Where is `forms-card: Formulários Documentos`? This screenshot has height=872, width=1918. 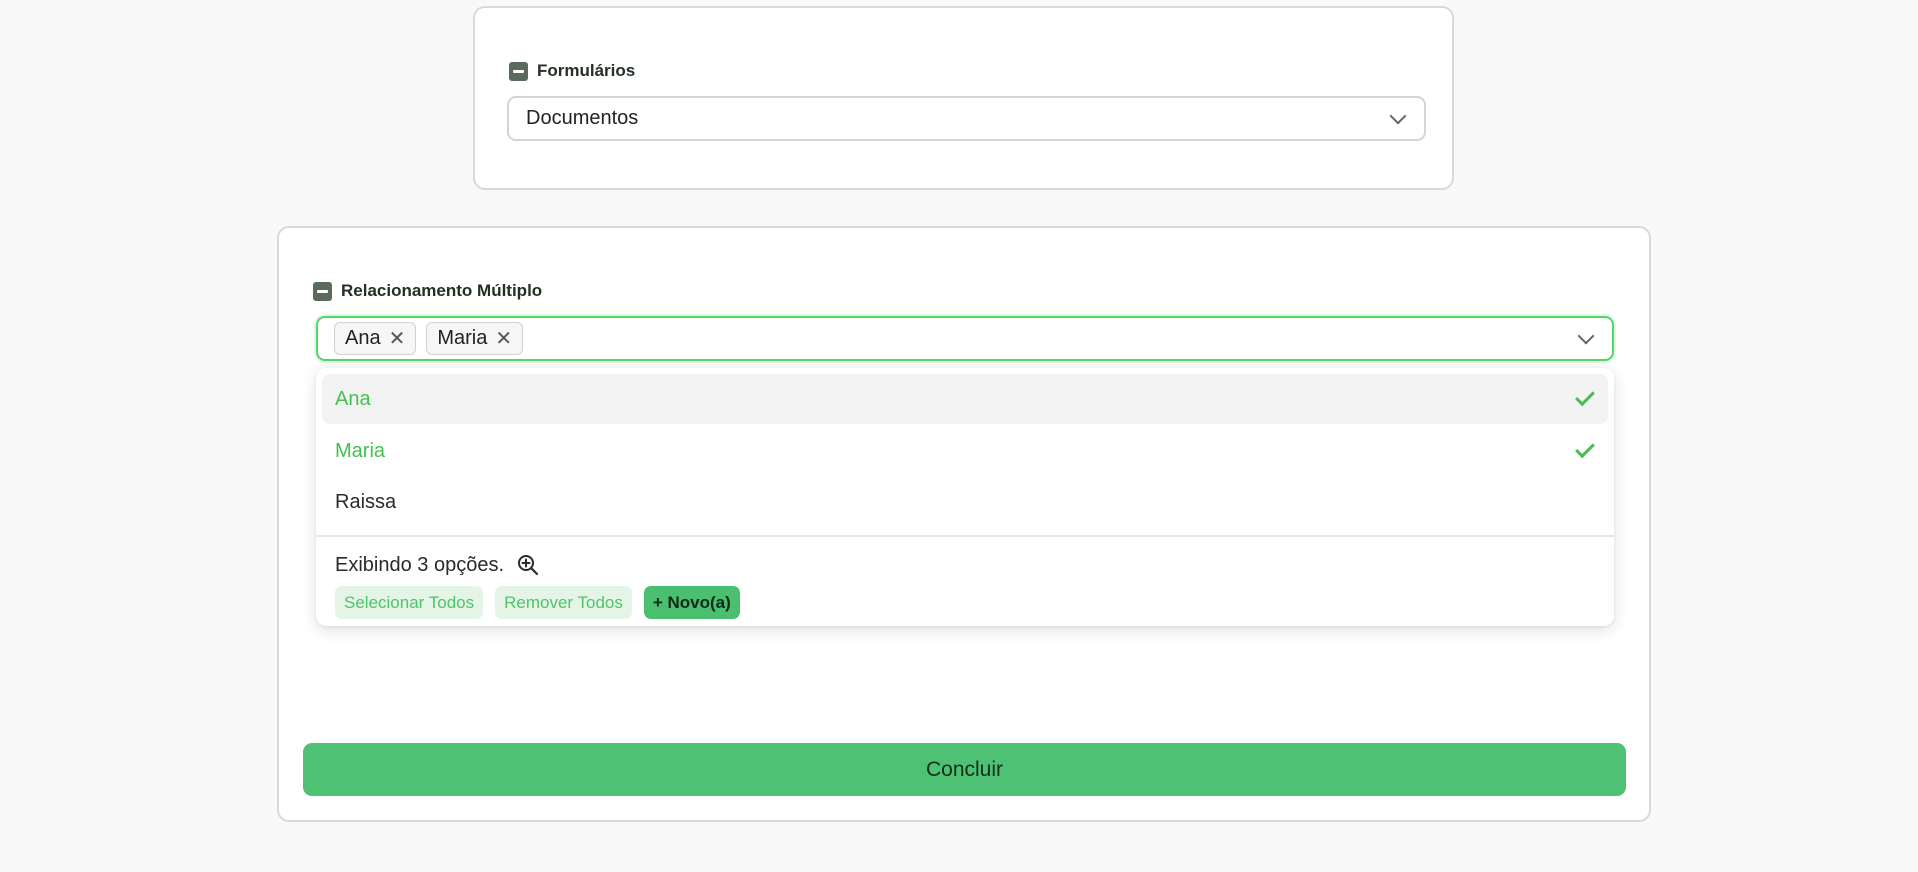 forms-card: Formulários Documentos is located at coordinates (963, 98).